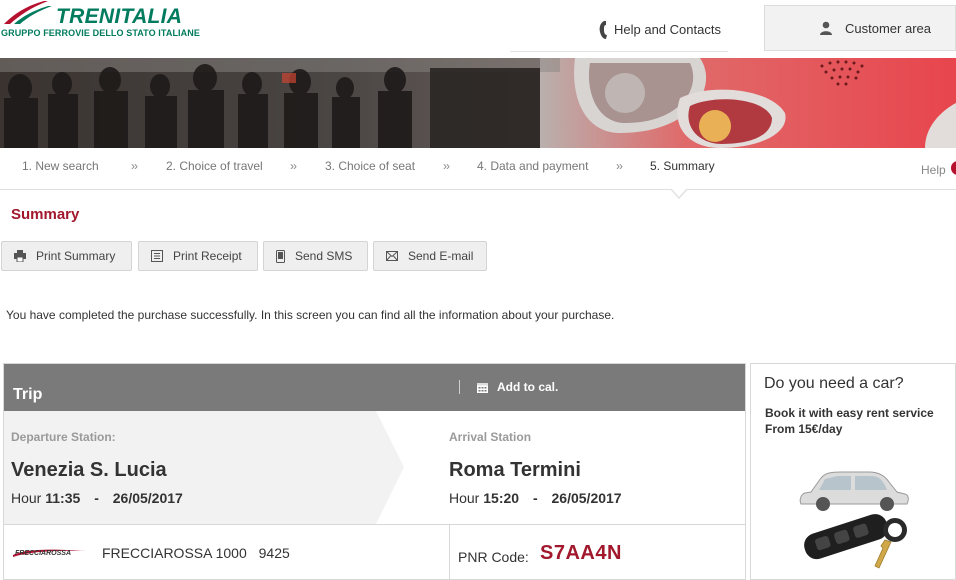 The width and height of the screenshot is (956, 580). Describe the element at coordinates (586, 498) in the screenshot. I see `arrival-date: 26/05/2017` at that location.